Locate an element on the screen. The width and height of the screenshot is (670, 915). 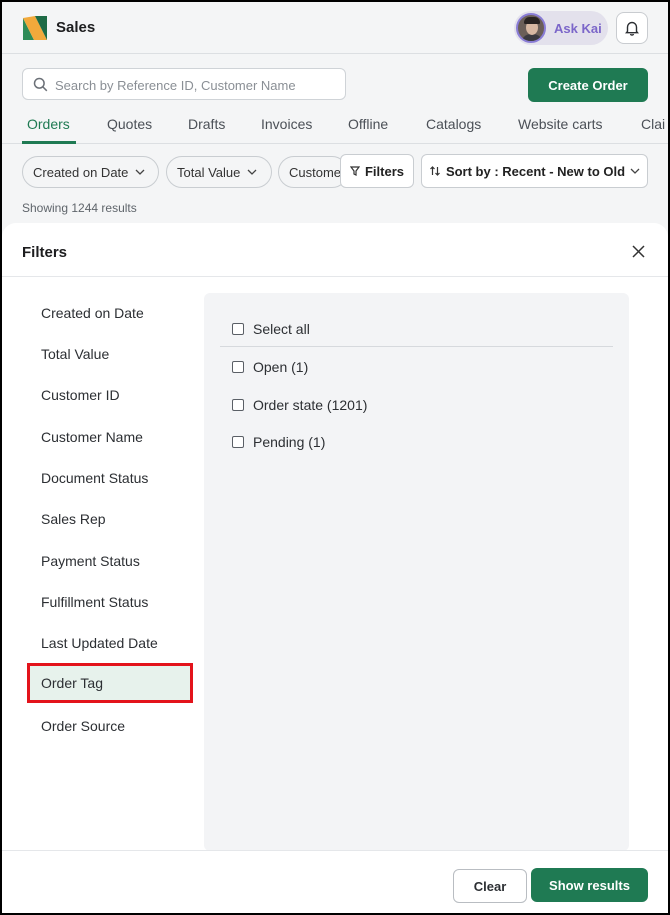
show-results-button: Show results is located at coordinates (589, 885).